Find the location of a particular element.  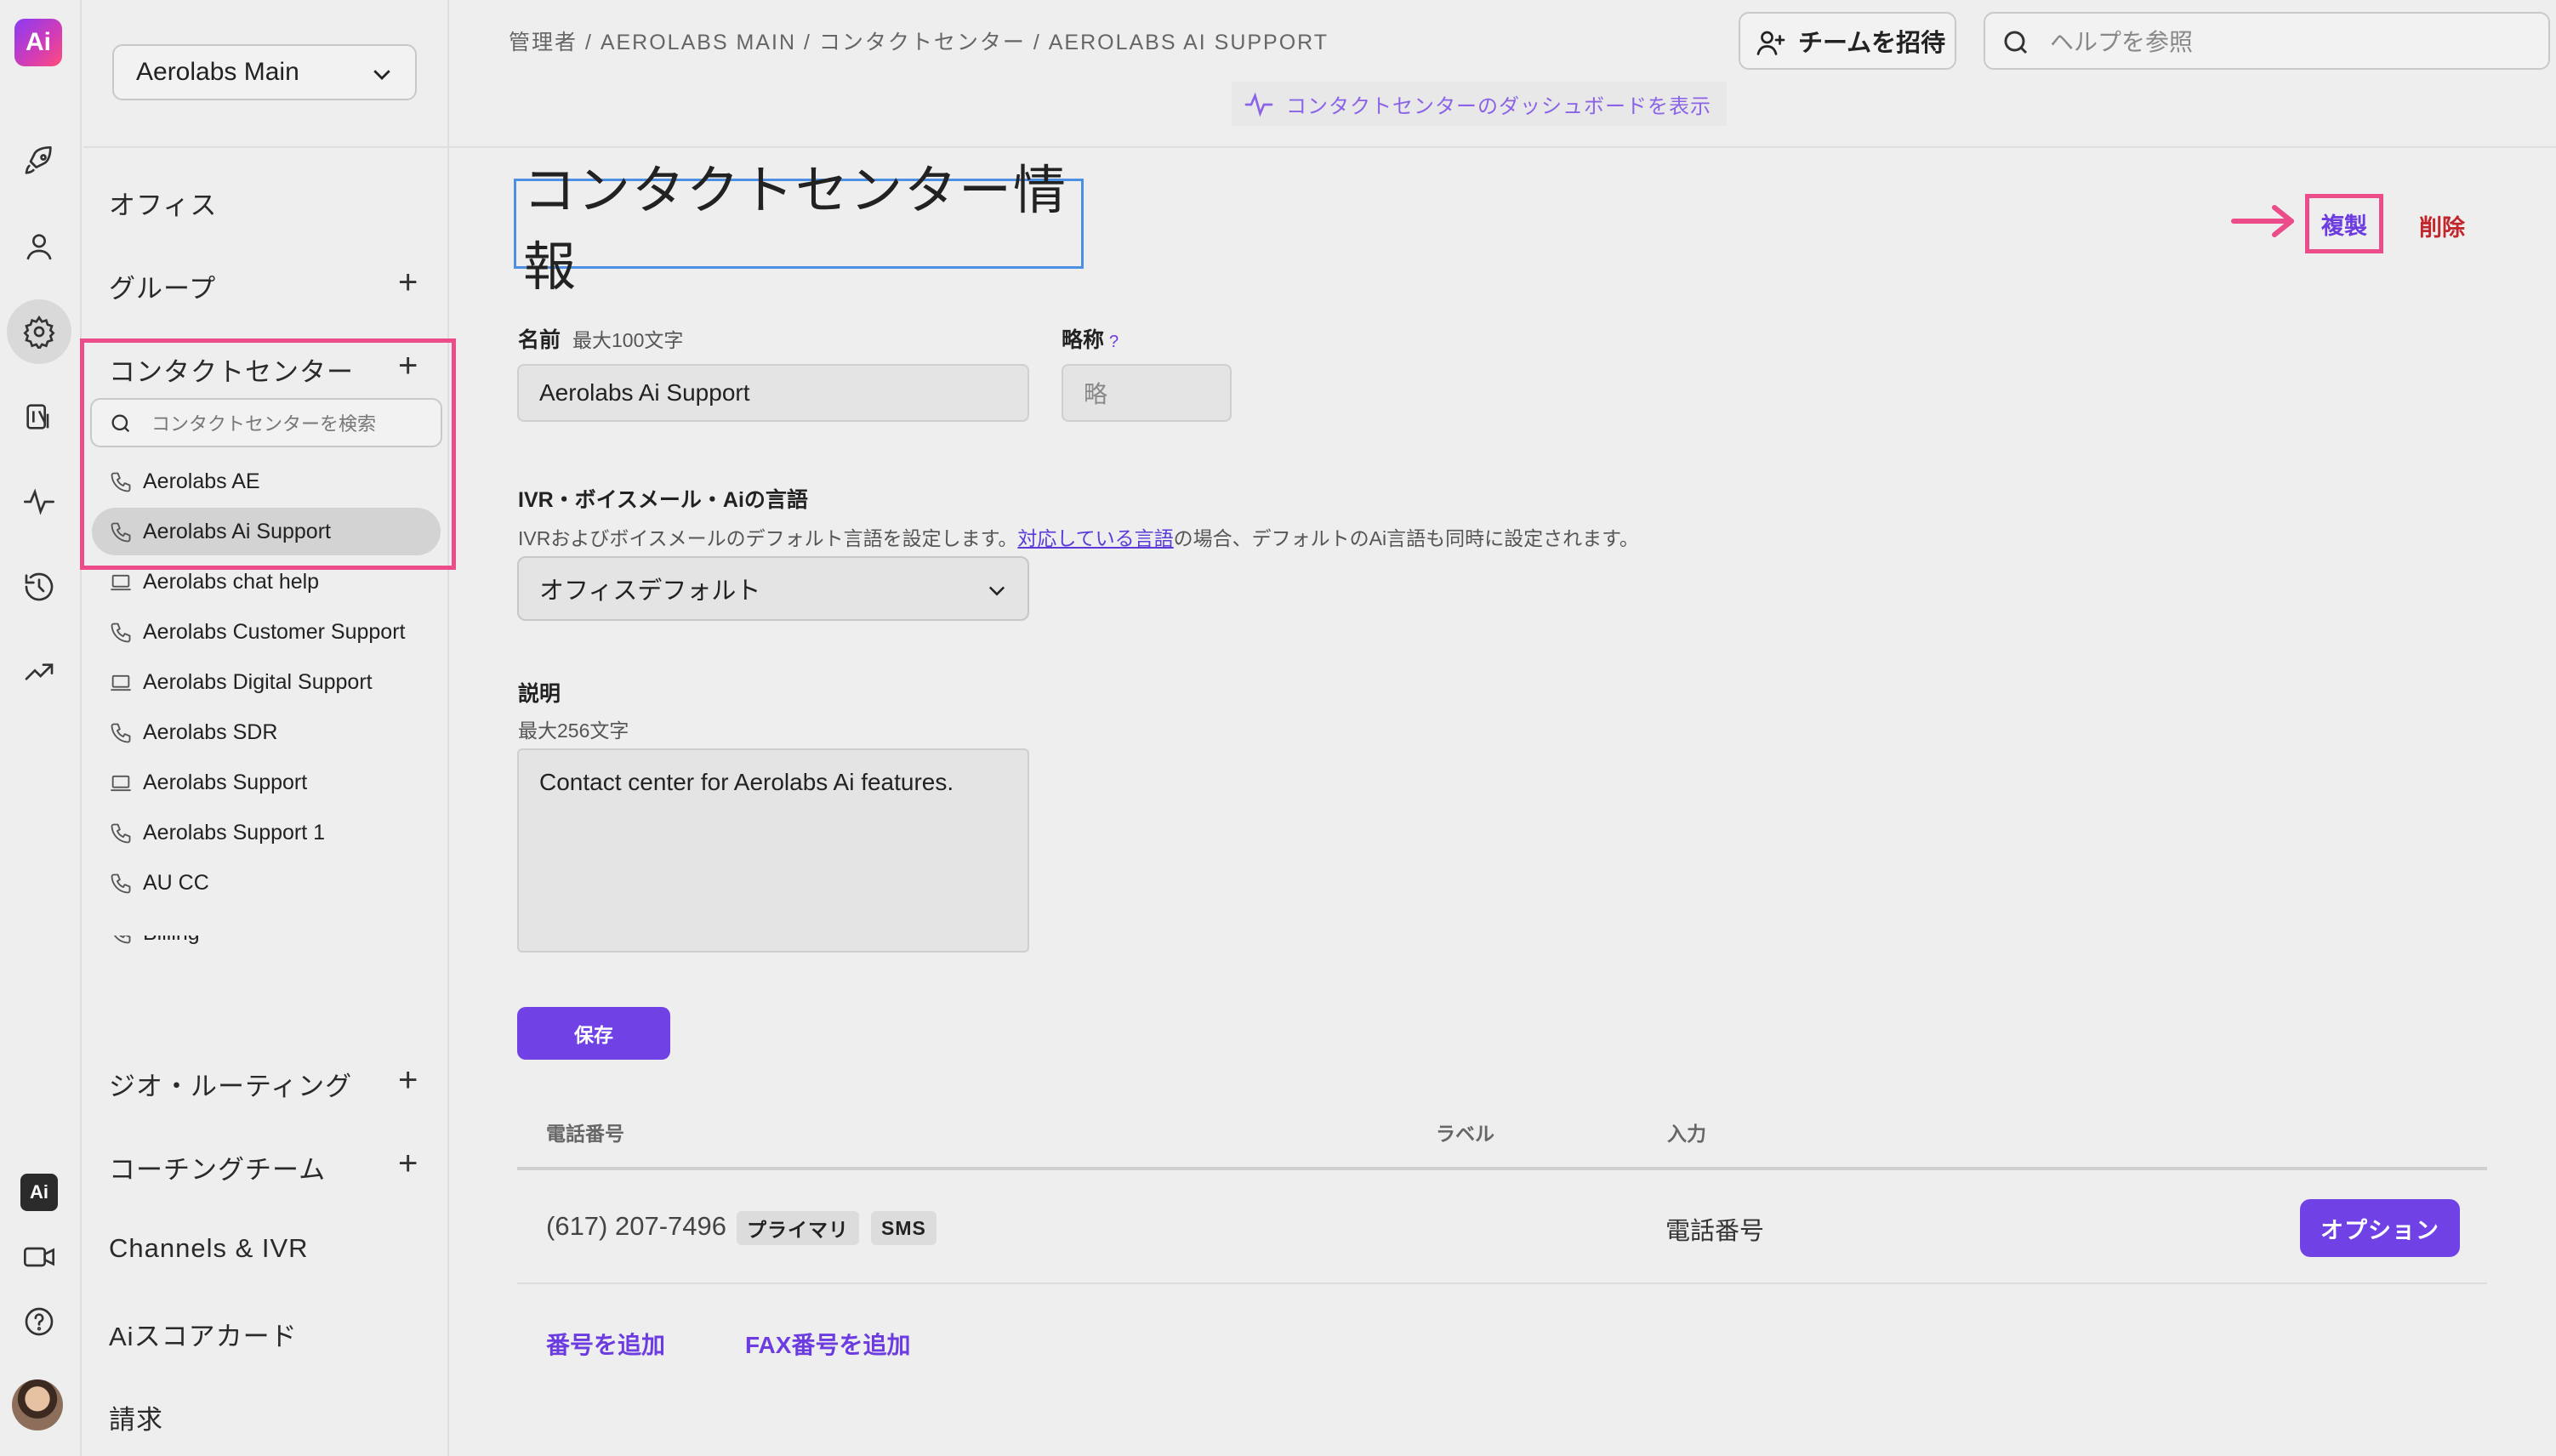

add-user-icon is located at coordinates (1770, 43).